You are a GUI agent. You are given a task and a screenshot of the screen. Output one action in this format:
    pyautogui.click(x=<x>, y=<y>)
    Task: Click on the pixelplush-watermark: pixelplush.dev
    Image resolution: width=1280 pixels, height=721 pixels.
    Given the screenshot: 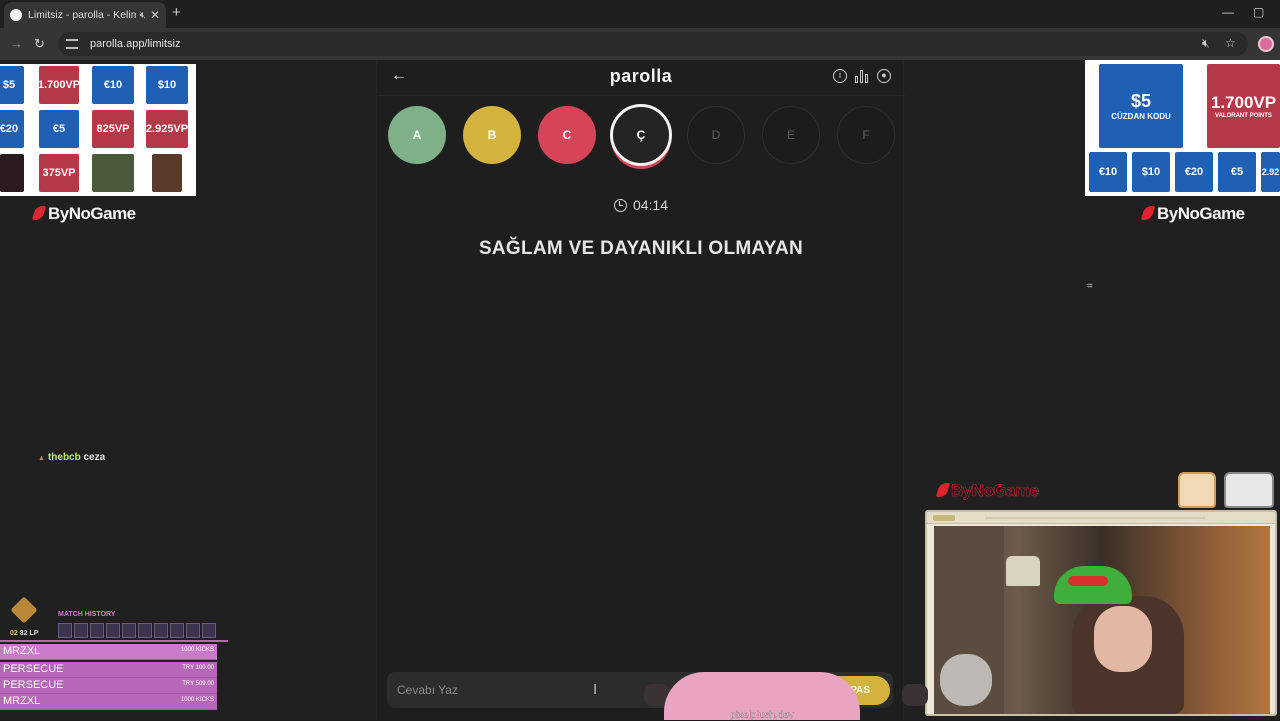 What is the action you would take?
    pyautogui.click(x=762, y=715)
    